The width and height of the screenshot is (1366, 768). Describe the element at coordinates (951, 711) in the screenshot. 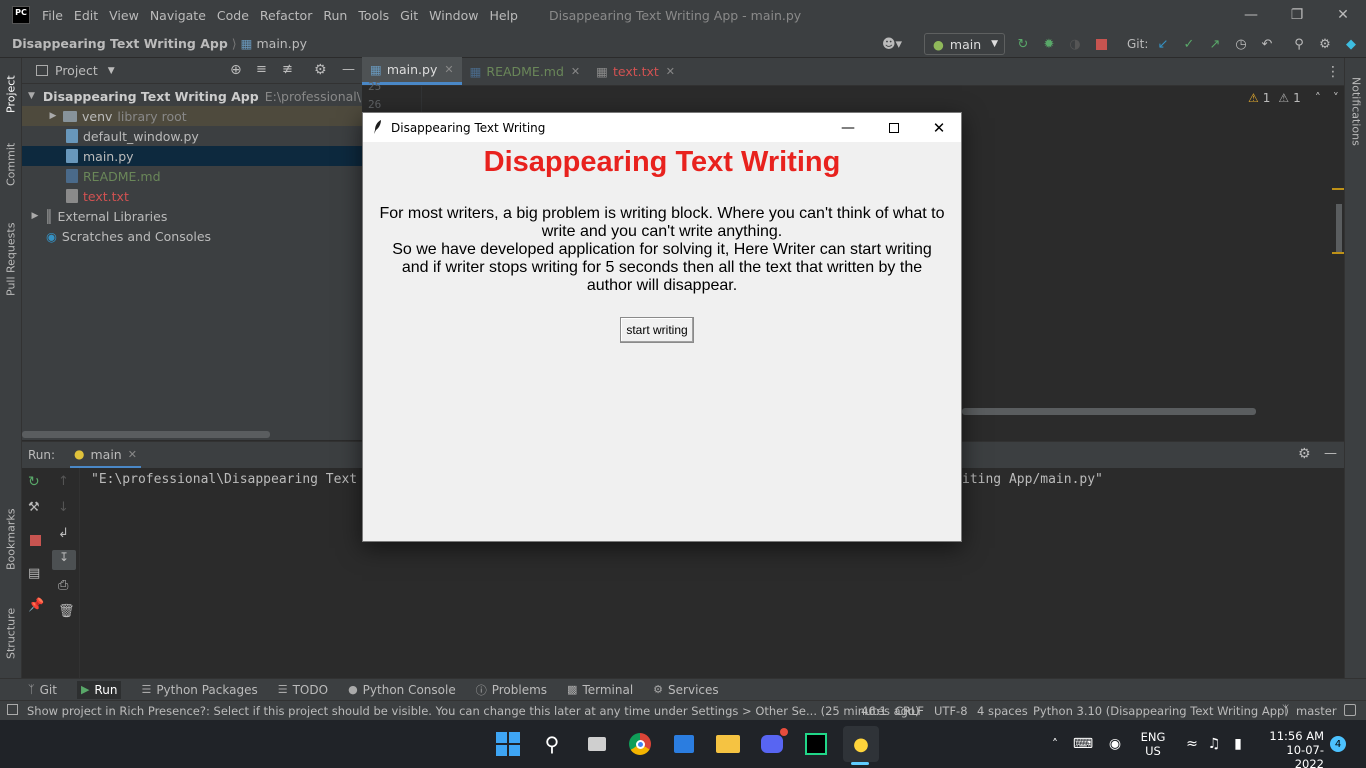

I see `file-encoding: UTF-8` at that location.